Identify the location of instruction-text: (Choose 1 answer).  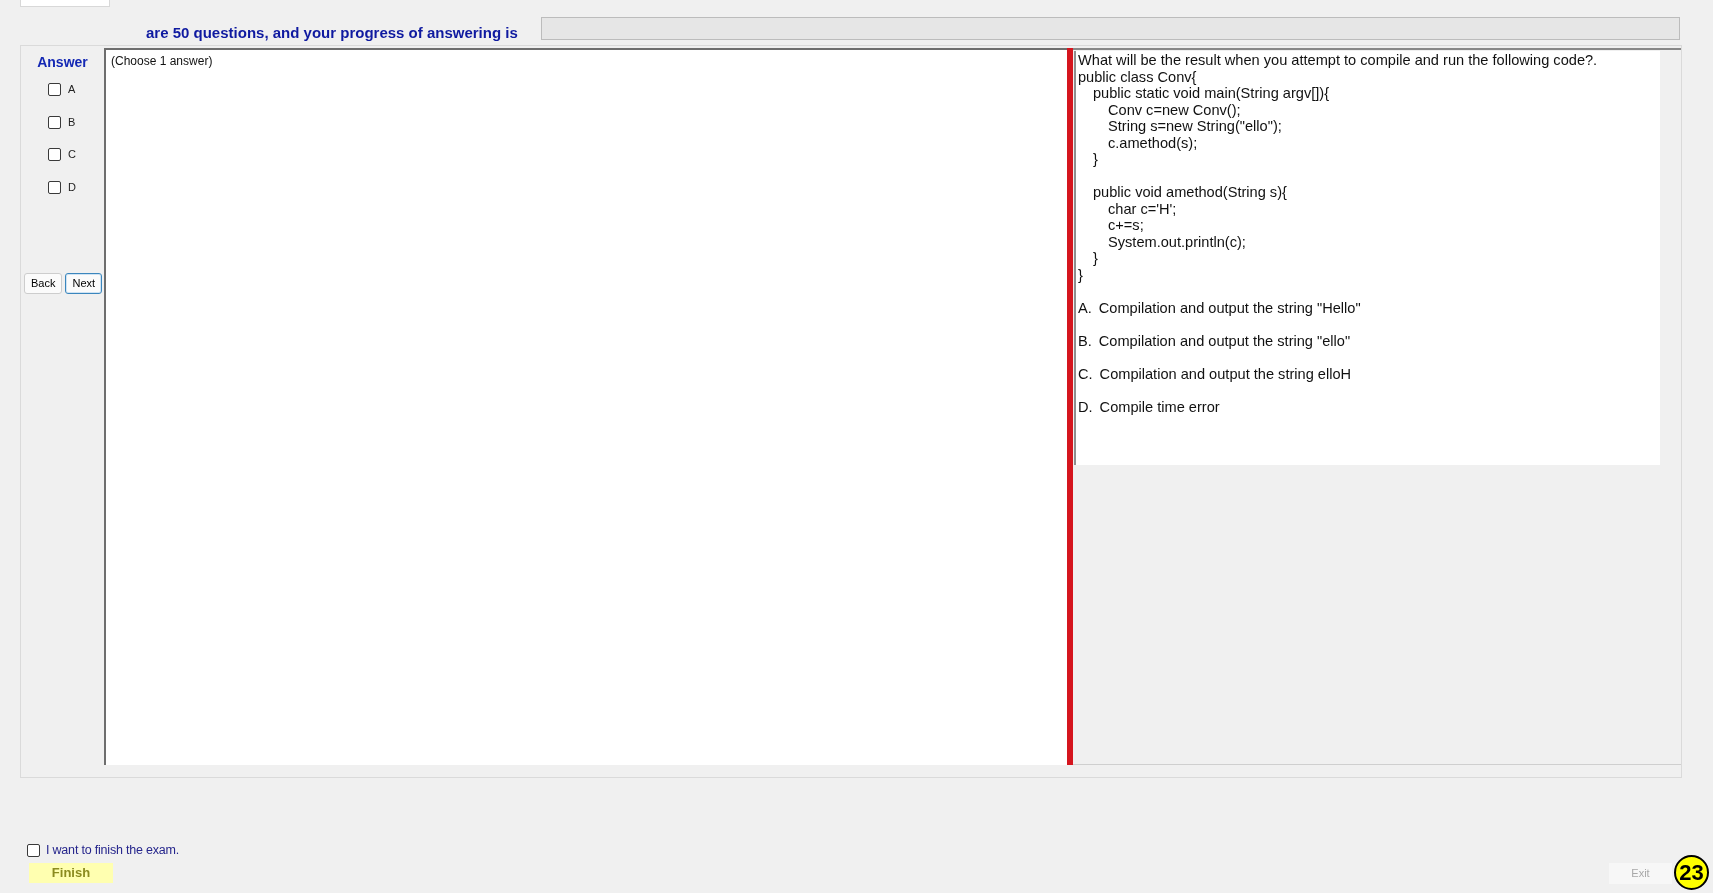
(162, 61).